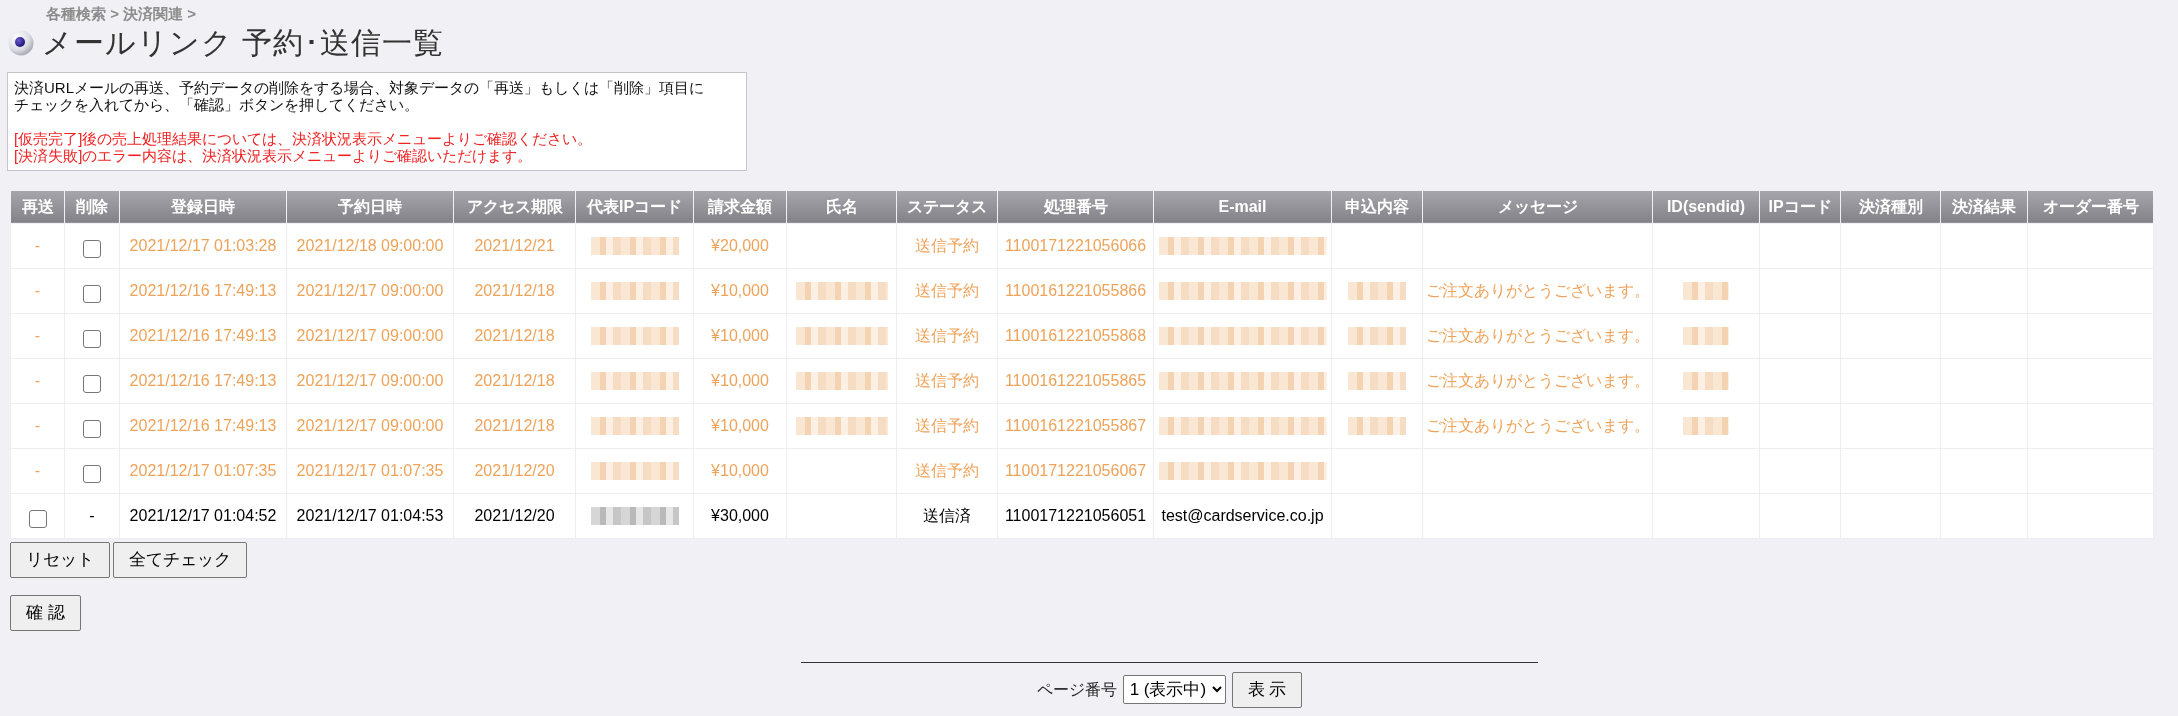  What do you see at coordinates (1075, 380) in the screenshot?
I see `table-cell: 1100161221055865` at bounding box center [1075, 380].